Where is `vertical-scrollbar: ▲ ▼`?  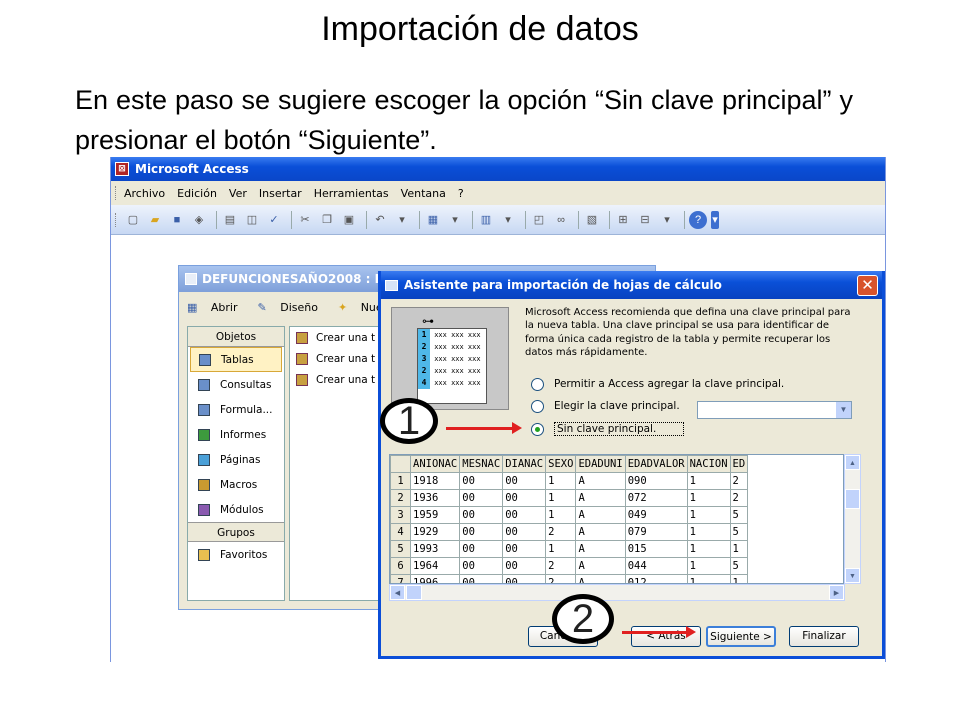 vertical-scrollbar: ▲ ▼ is located at coordinates (852, 519).